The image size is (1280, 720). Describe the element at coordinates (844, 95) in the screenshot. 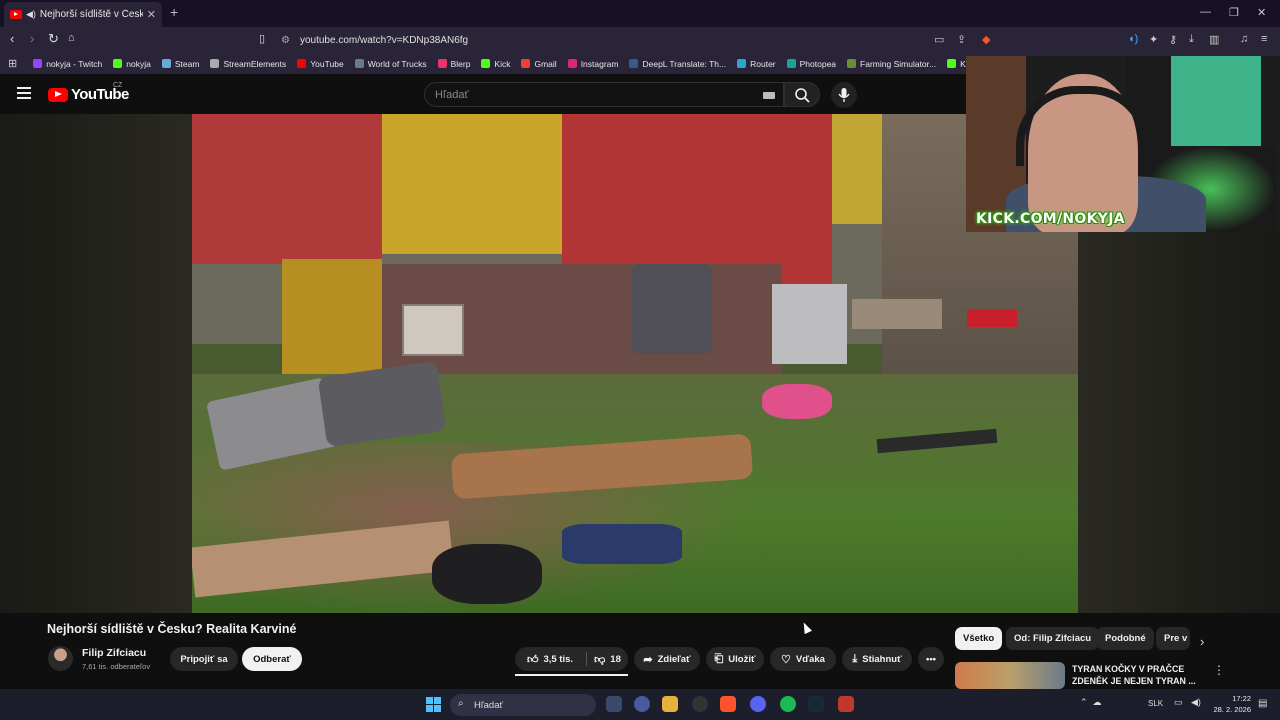

I see `voice-search-button` at that location.